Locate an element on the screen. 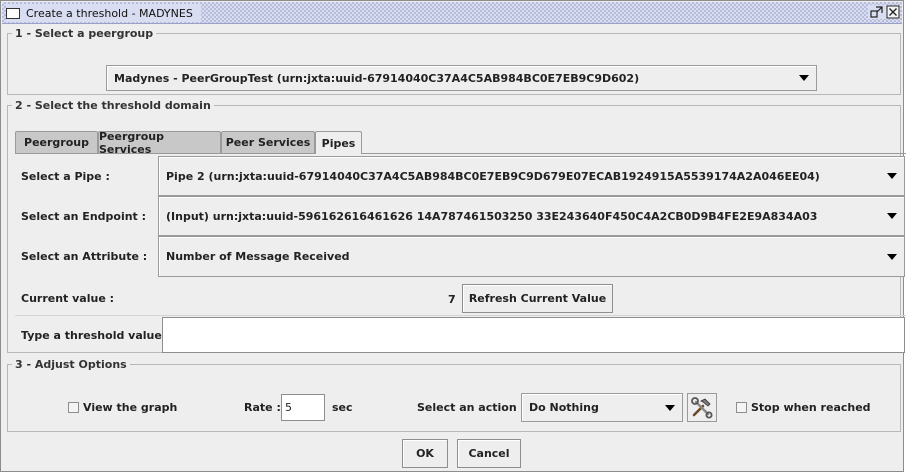 The image size is (907, 475). restore-icon is located at coordinates (877, 12).